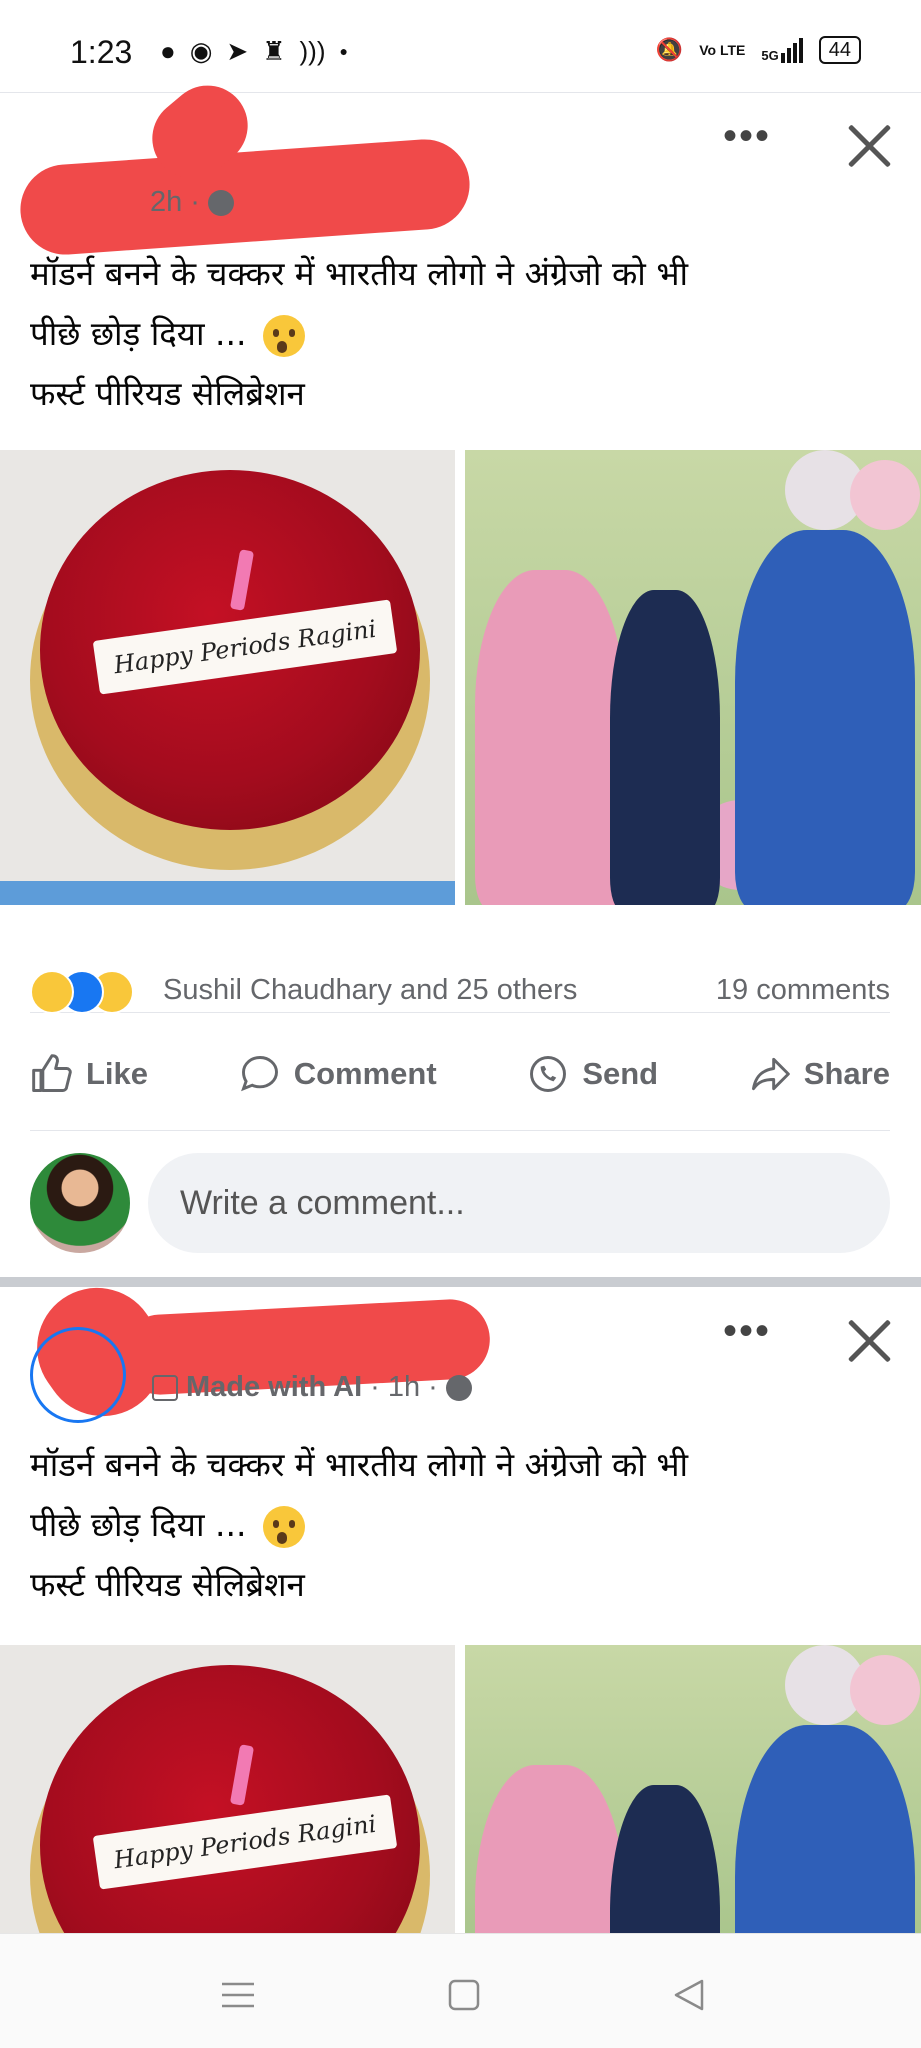 Image resolution: width=921 pixels, height=2048 pixels. I want to click on share-label: Share, so click(846, 1073).